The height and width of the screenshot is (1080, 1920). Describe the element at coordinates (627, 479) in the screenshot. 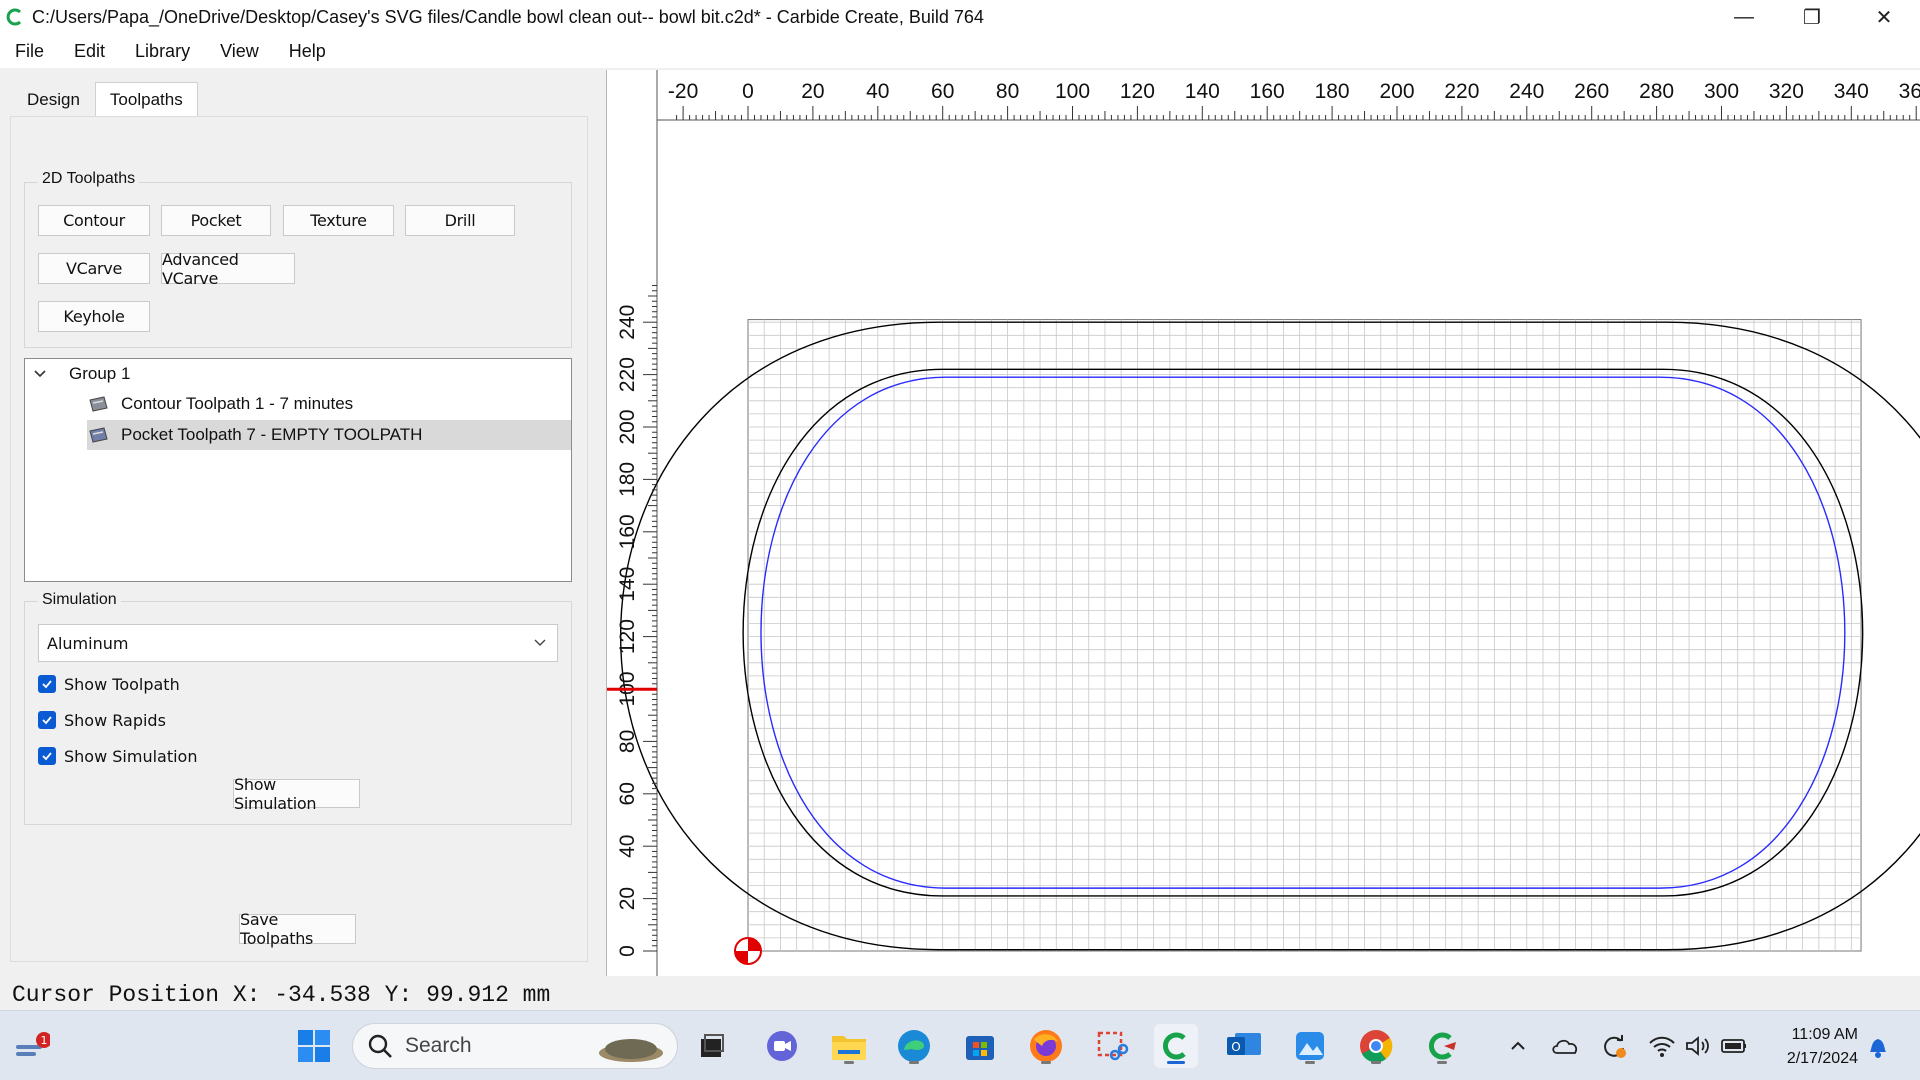

I see `ruler-y-label: 180` at that location.